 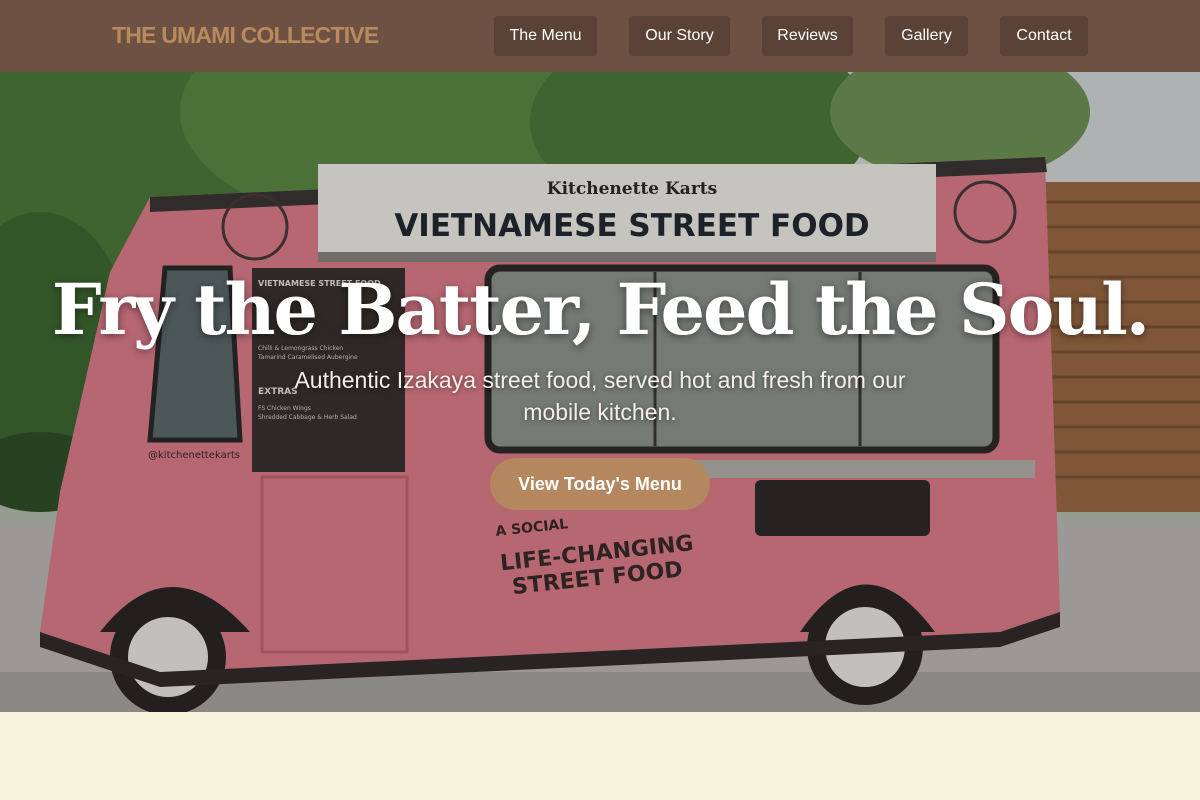 I want to click on hero-title: Fry the Batter, Feed the Soul., so click(x=600, y=309).